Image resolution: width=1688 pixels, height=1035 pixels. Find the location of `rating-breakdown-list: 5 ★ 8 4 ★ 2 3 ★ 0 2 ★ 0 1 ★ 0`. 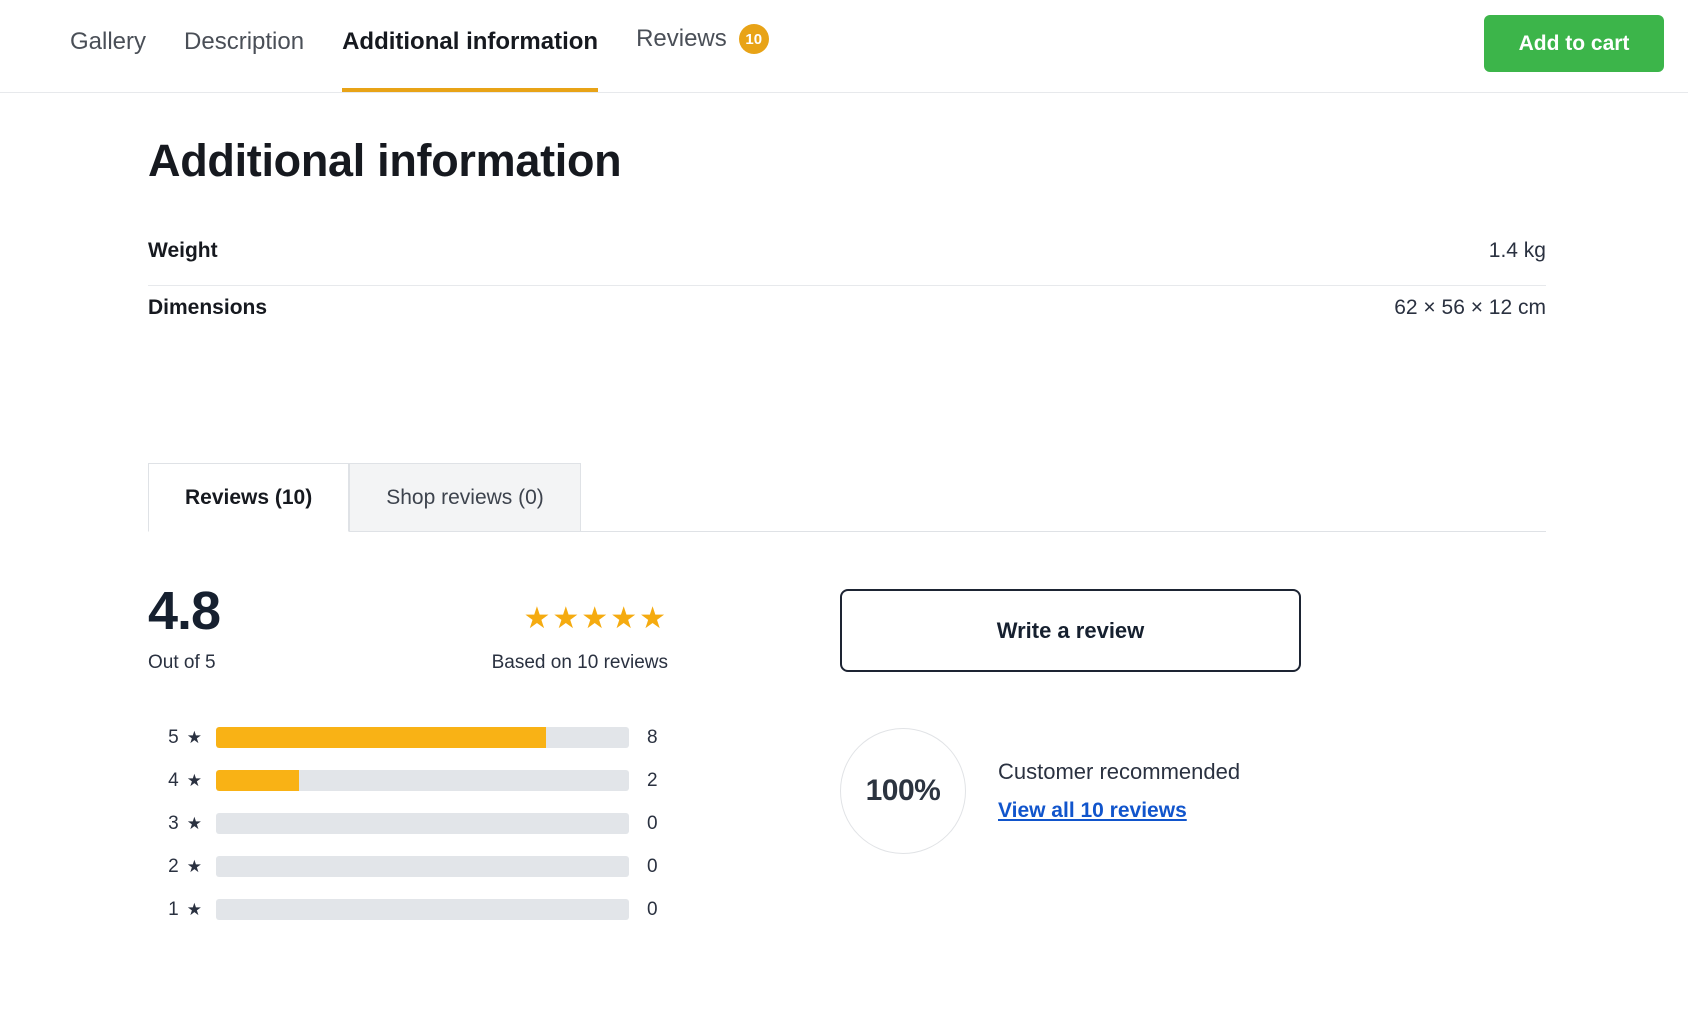

rating-breakdown-list: 5 ★ 8 4 ★ 2 3 ★ 0 2 ★ 0 1 ★ 0 is located at coordinates (448, 823).